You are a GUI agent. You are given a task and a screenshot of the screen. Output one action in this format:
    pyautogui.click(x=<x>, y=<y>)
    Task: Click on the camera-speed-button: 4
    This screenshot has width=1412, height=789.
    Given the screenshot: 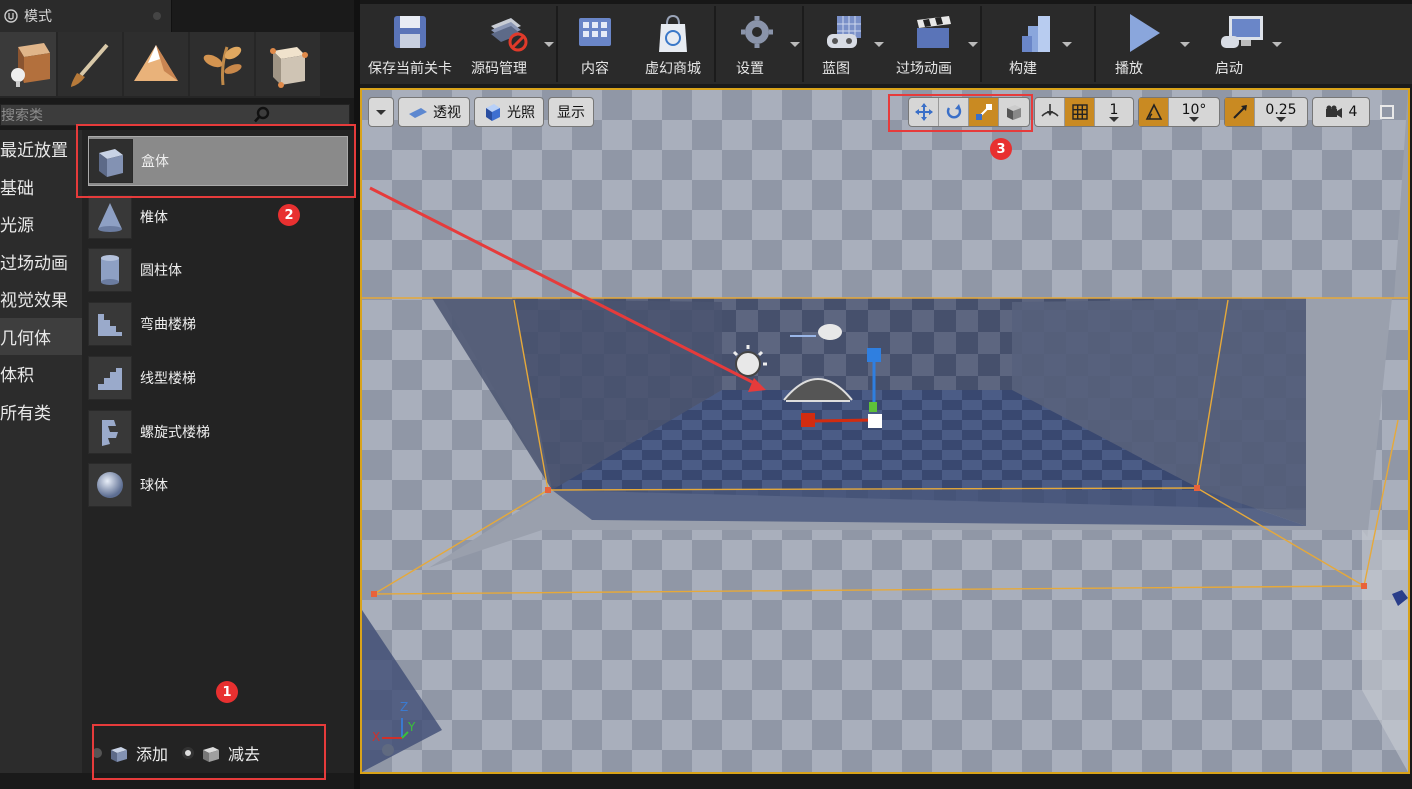 What is the action you would take?
    pyautogui.click(x=1341, y=112)
    